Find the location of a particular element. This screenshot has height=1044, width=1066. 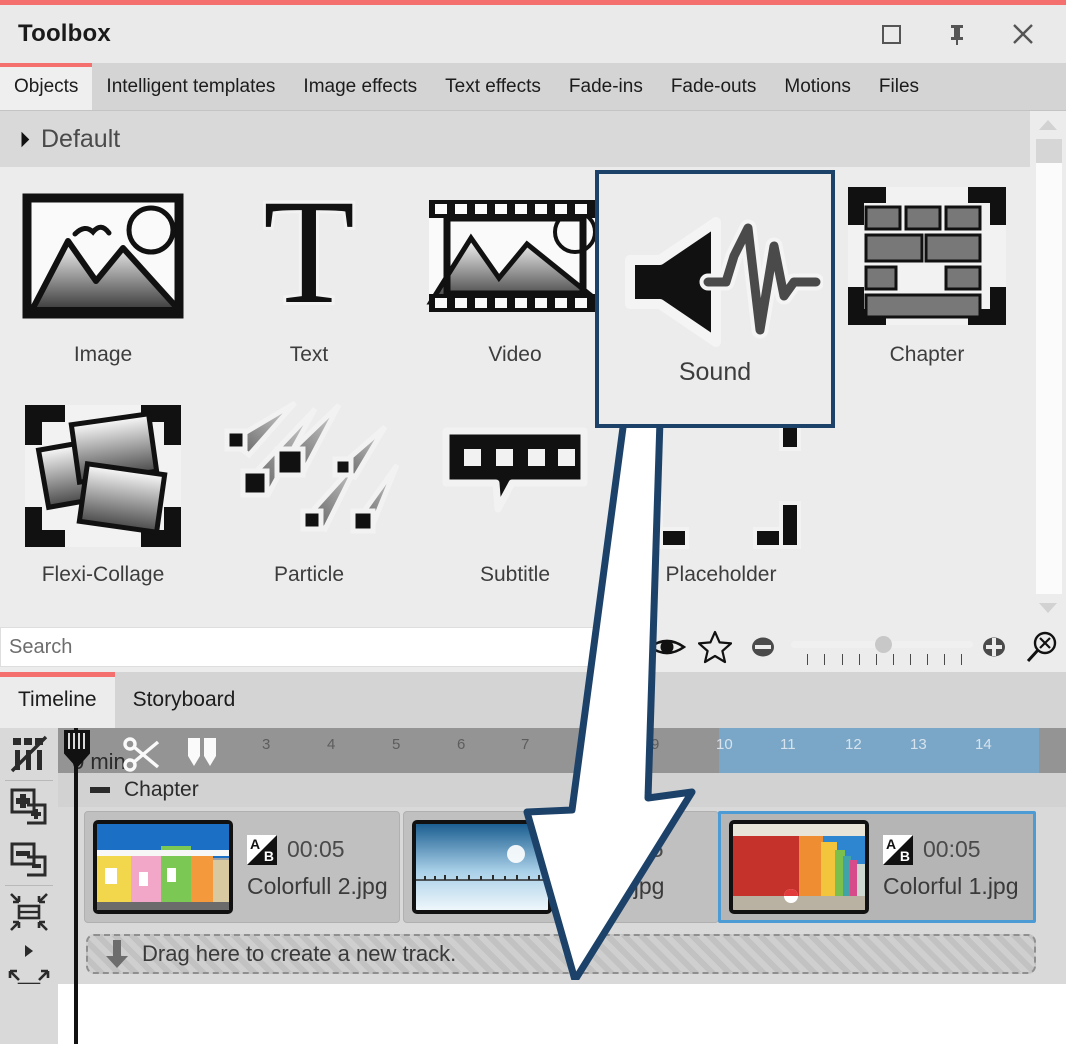

object-item-chapter: Chapter is located at coordinates (927, 277).